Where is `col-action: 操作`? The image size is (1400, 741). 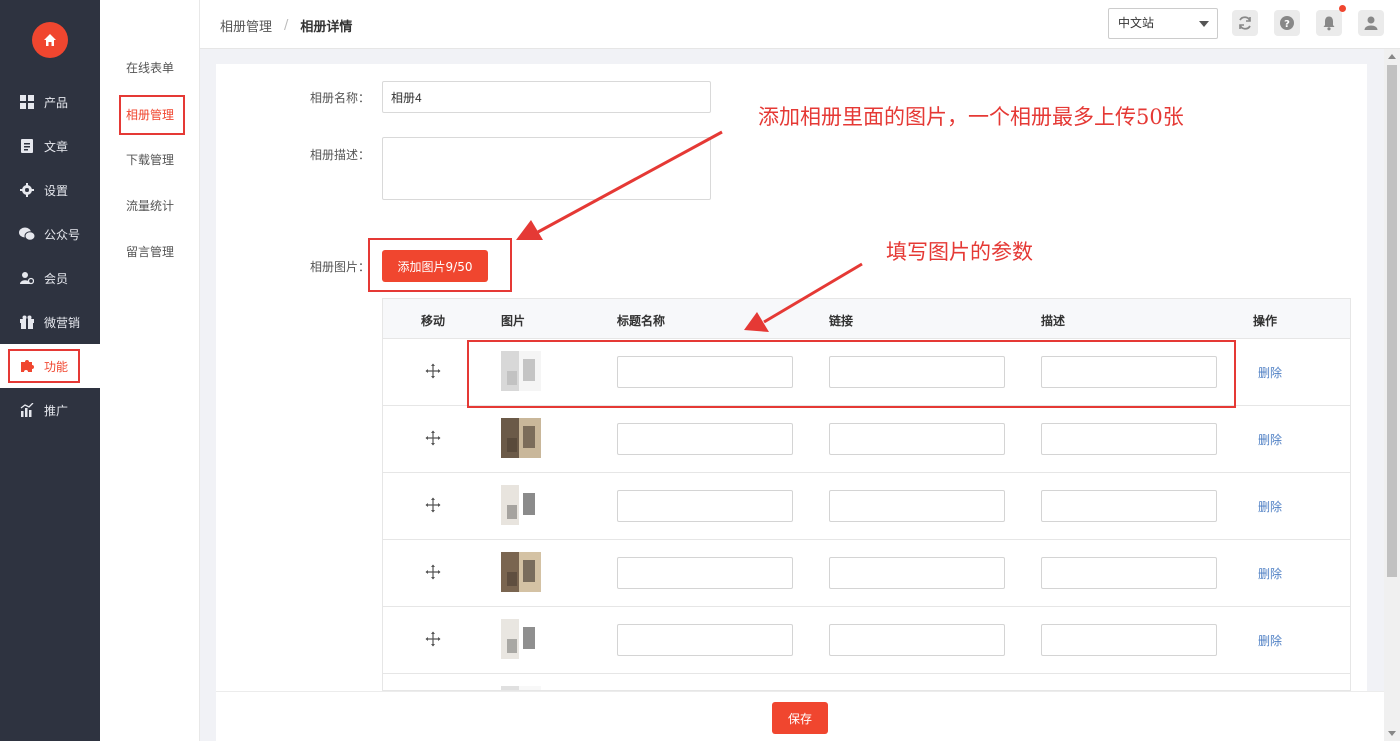 col-action: 操作 is located at coordinates (1265, 321).